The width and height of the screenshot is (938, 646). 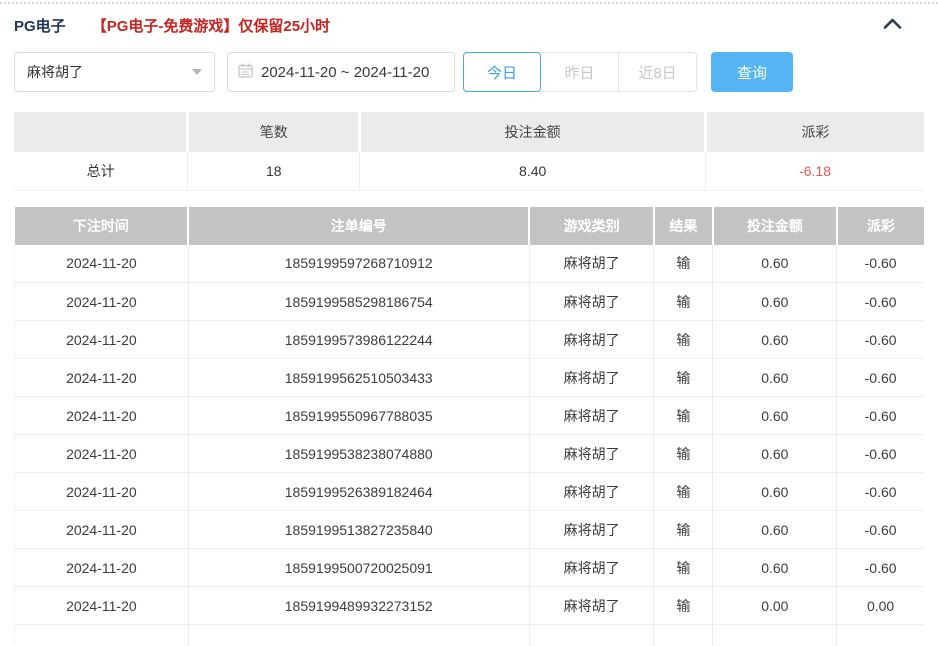 I want to click on summary-header-payout: 派彩, so click(x=814, y=132).